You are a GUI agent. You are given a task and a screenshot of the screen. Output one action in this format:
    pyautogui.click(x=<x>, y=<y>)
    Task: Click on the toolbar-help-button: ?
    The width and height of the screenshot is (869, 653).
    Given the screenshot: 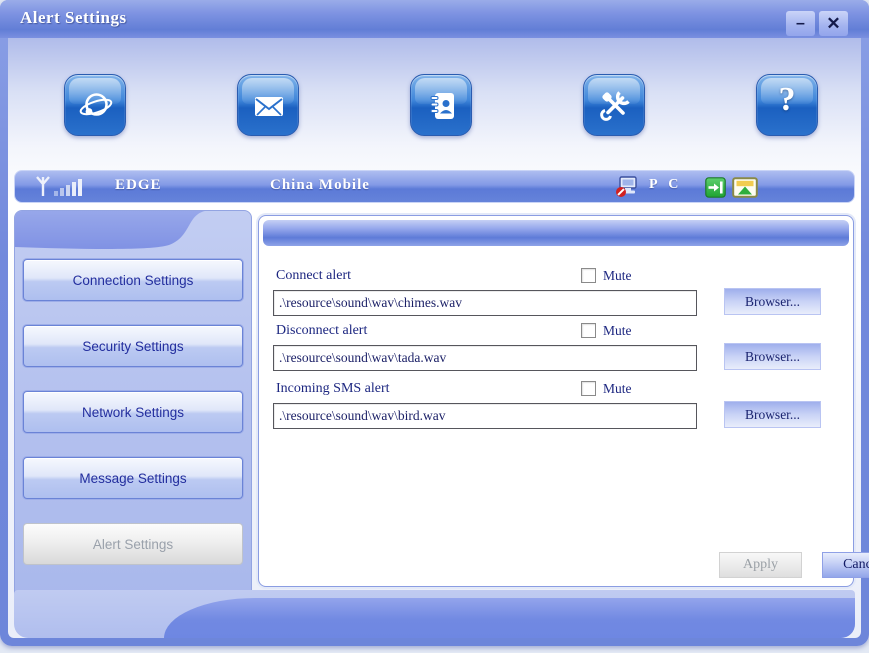 What is the action you would take?
    pyautogui.click(x=787, y=105)
    